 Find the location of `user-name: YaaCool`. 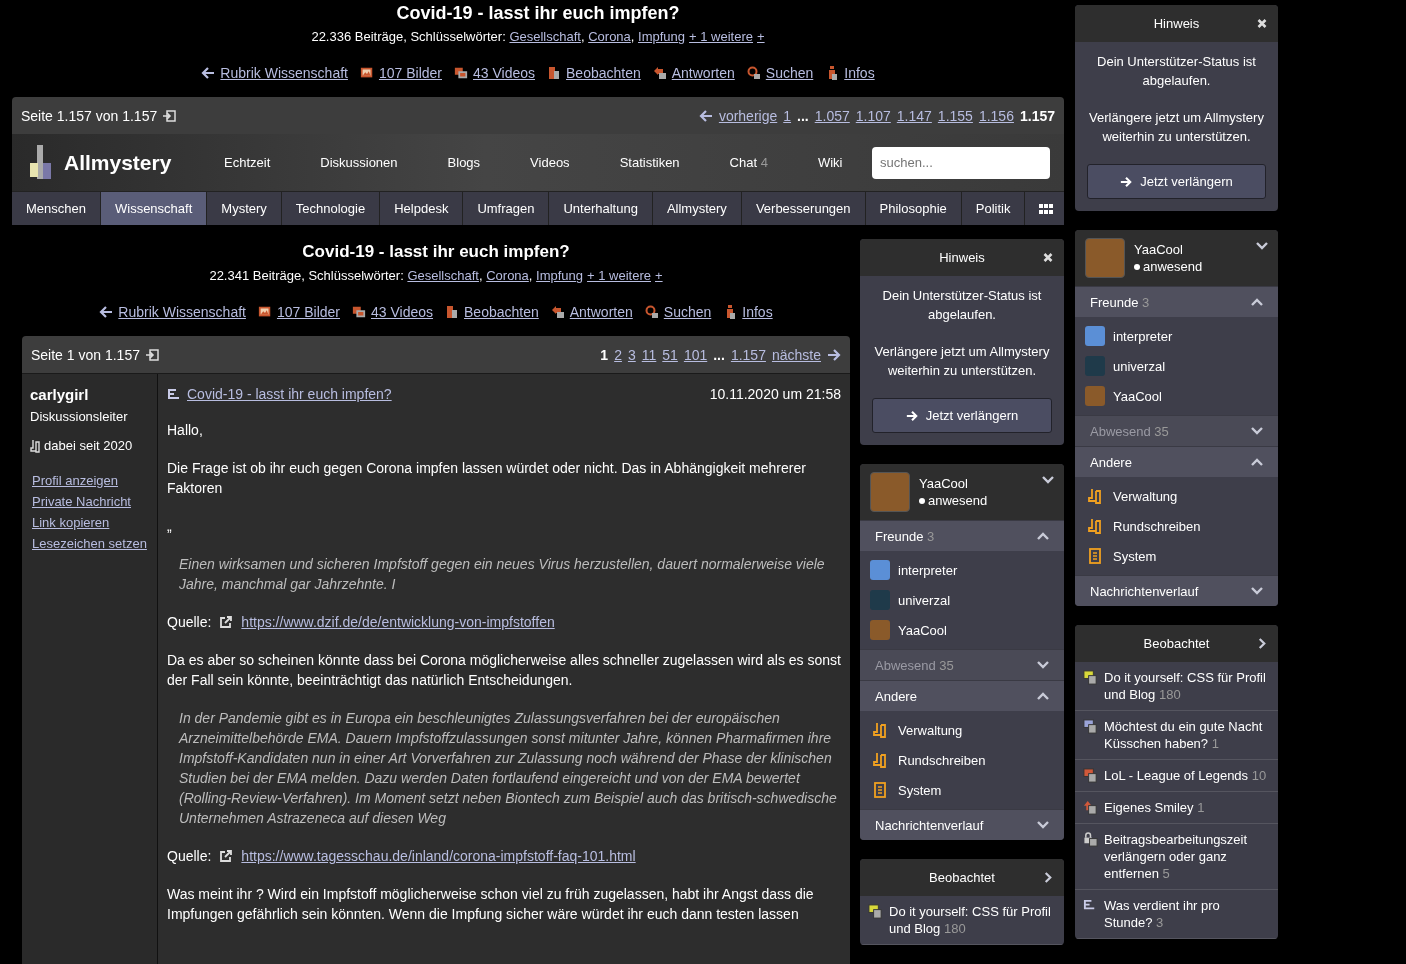

user-name: YaaCool is located at coordinates (1190, 249).